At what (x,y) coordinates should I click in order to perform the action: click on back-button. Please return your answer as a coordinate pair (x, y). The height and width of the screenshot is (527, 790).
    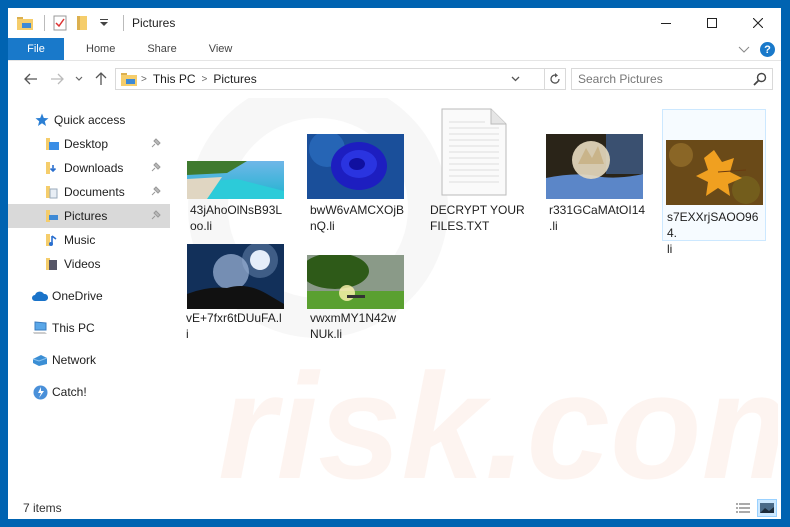
    Looking at the image, I should click on (31, 79).